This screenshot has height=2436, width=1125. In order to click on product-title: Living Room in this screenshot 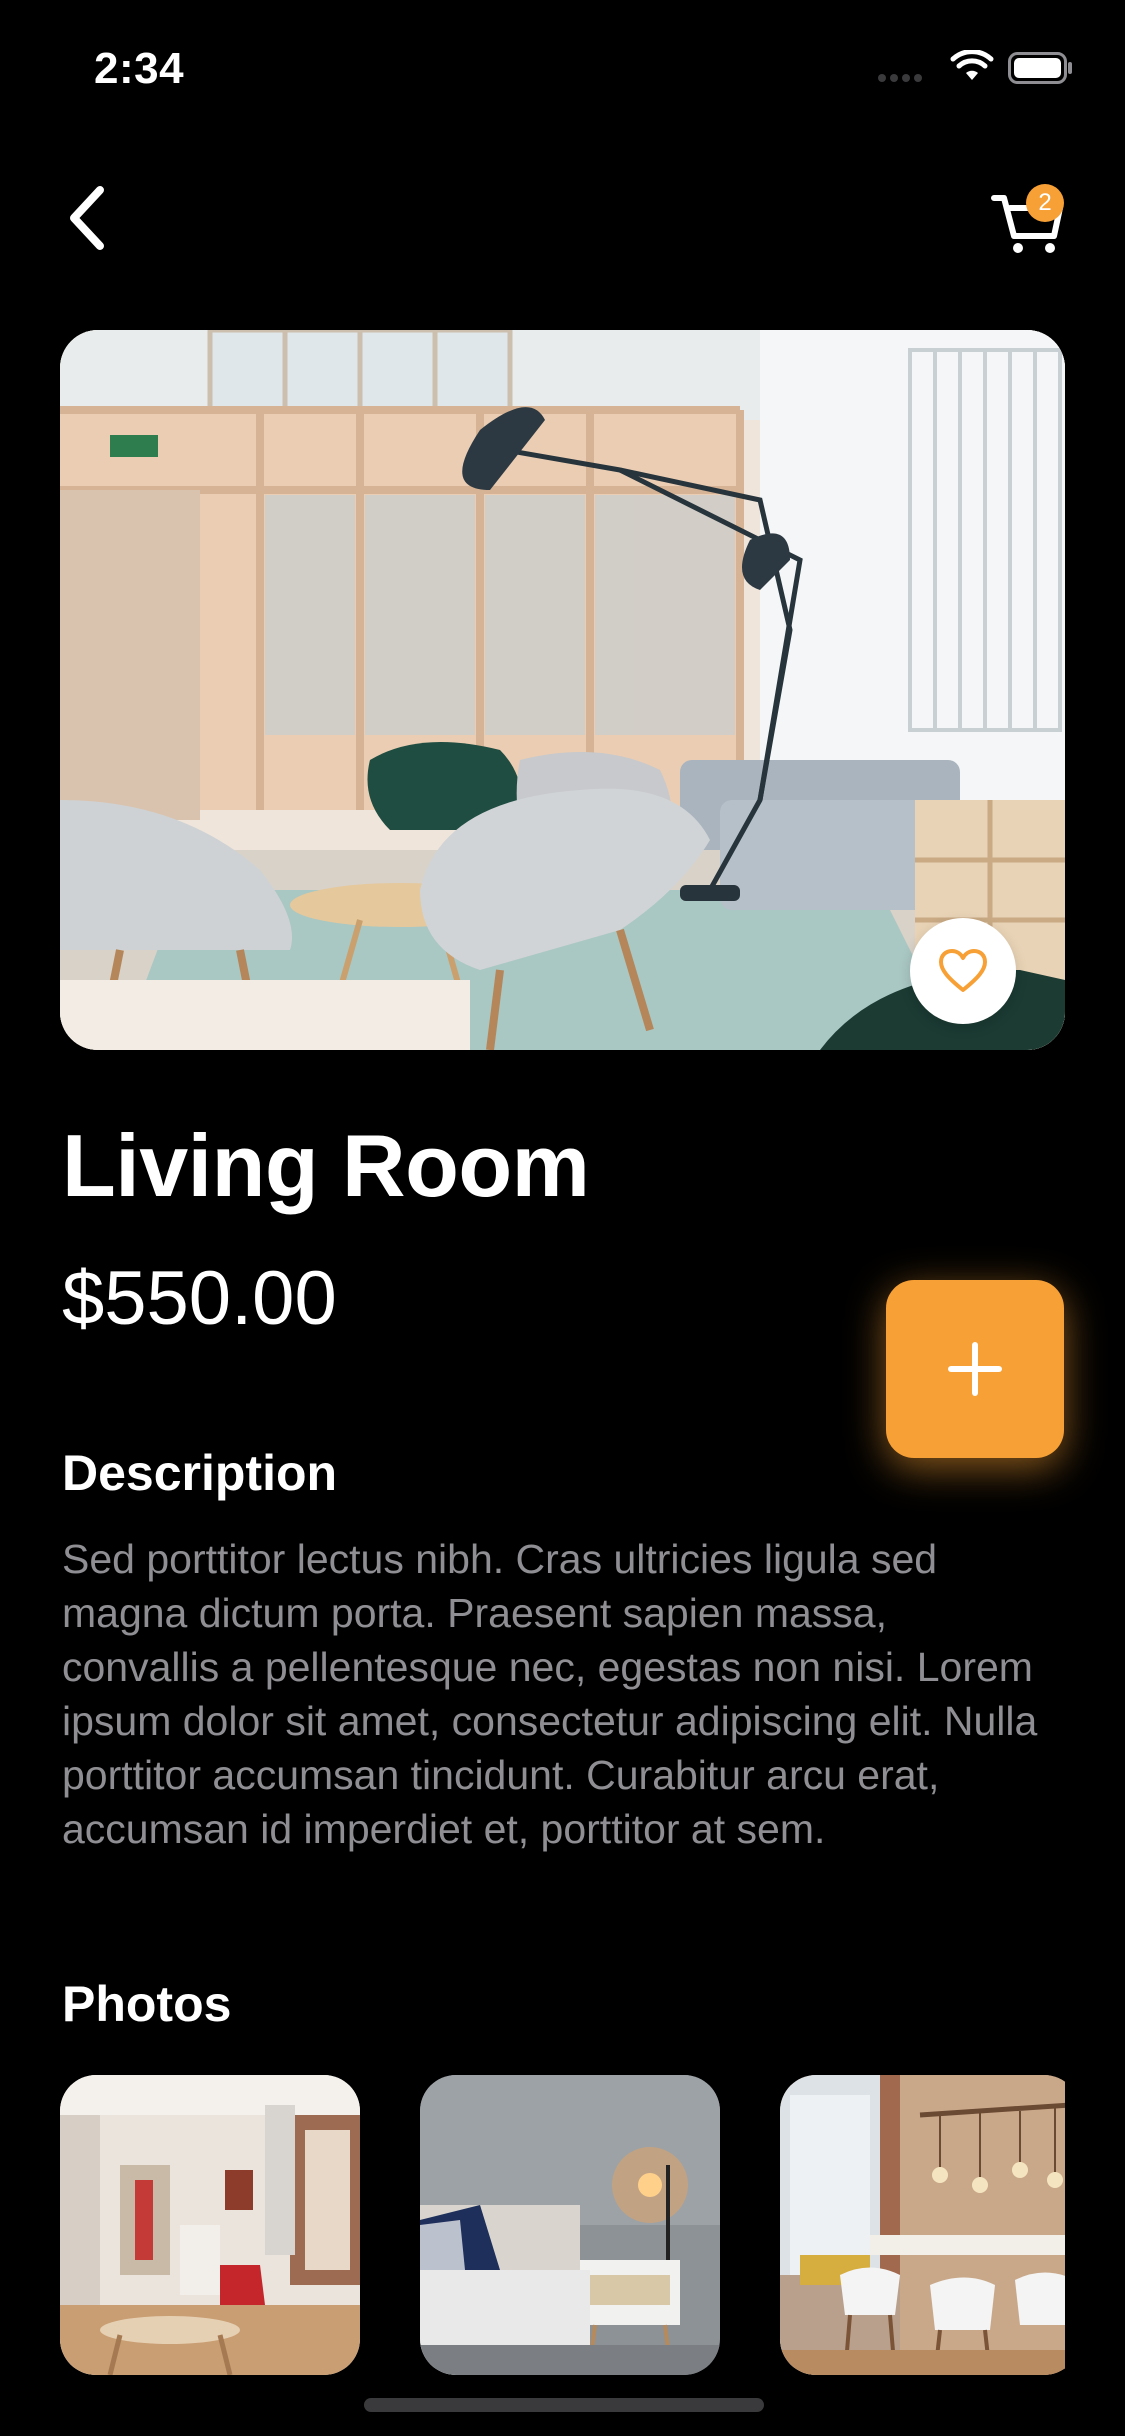, I will do `click(326, 1165)`.